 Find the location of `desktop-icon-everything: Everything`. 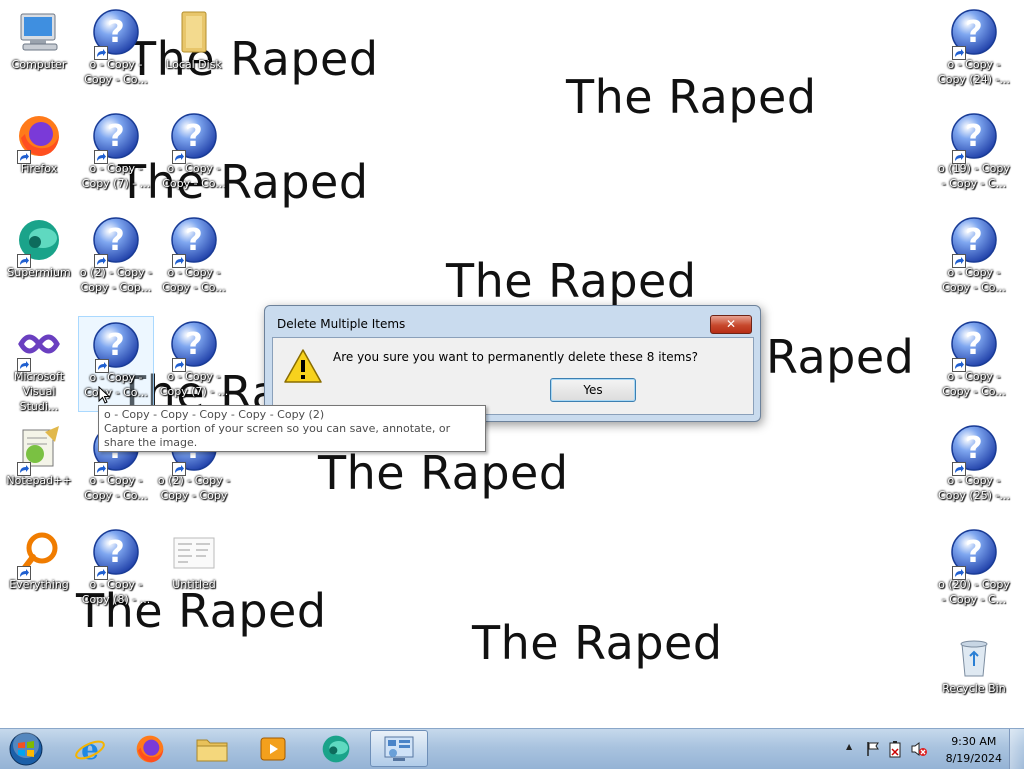

desktop-icon-everything: Everything is located at coordinates (39, 572).